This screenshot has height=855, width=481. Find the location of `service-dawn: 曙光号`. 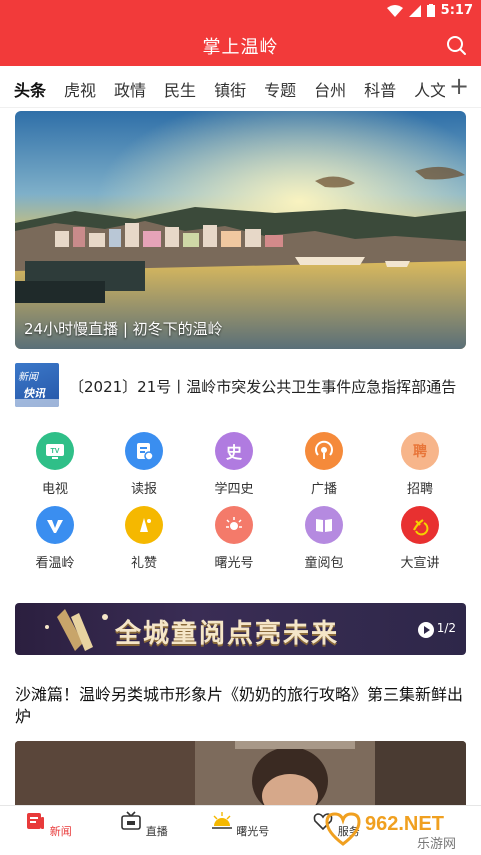

service-dawn: 曙光号 is located at coordinates (234, 538).